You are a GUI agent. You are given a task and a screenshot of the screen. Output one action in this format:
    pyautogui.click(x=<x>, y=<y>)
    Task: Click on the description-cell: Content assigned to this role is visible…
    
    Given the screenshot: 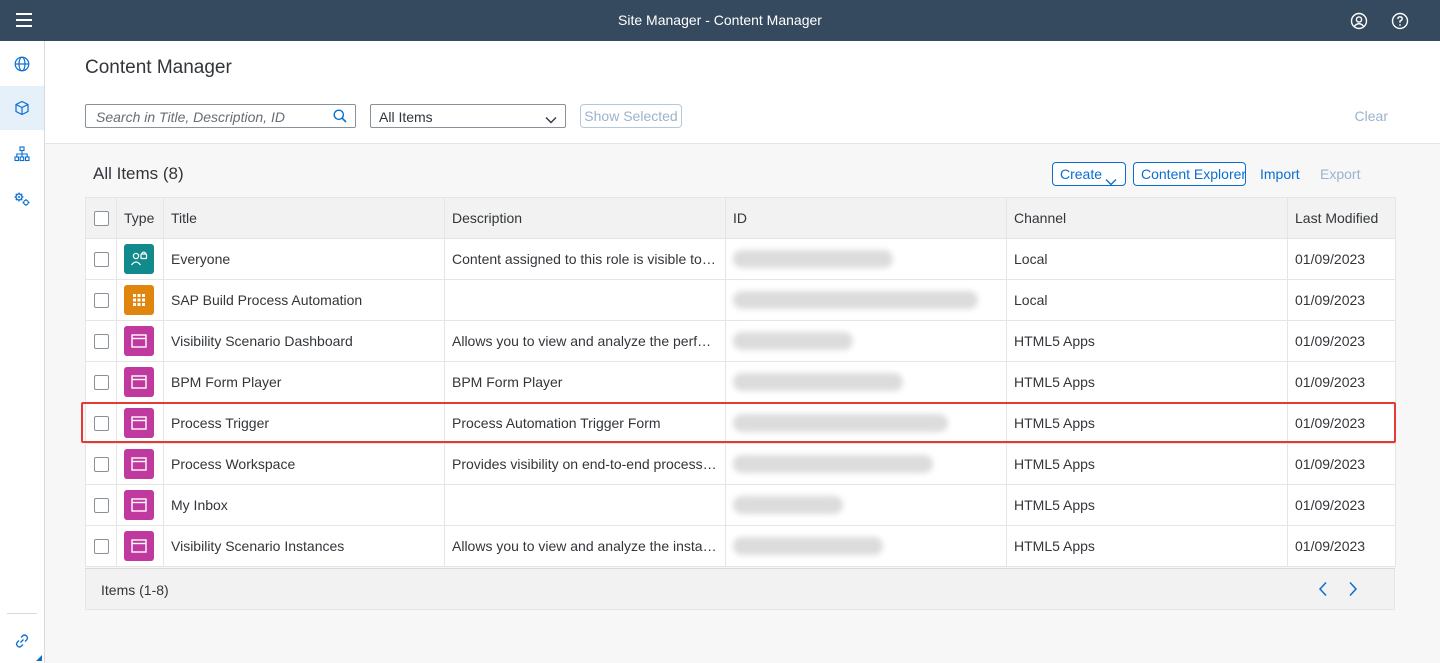 What is the action you would take?
    pyautogui.click(x=585, y=259)
    